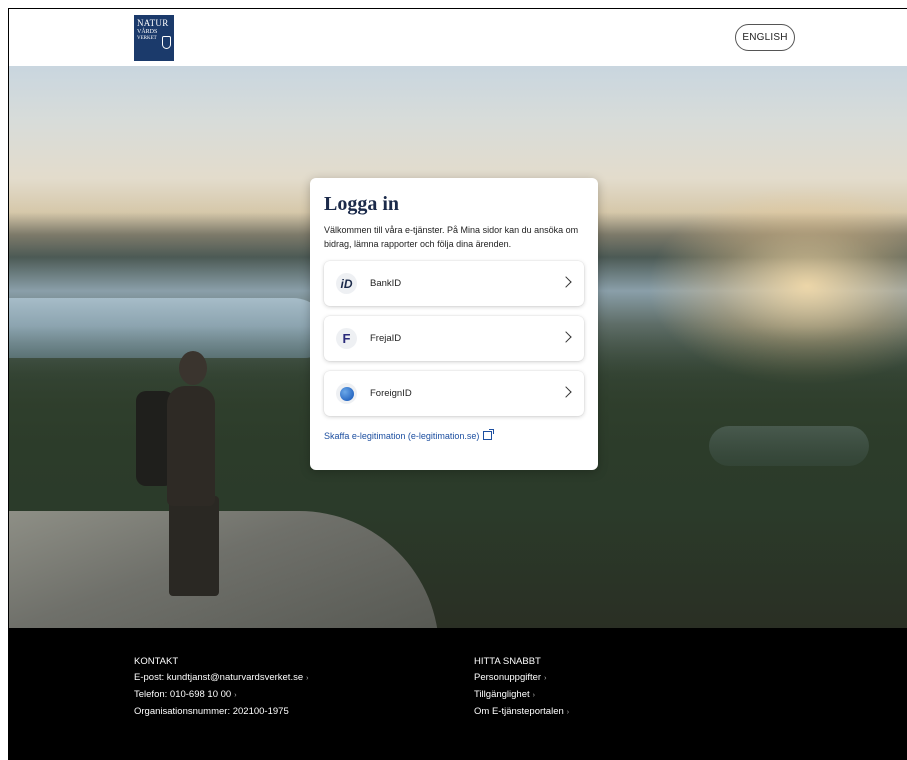 This screenshot has height=760, width=907. I want to click on external-link-icon, so click(489, 434).